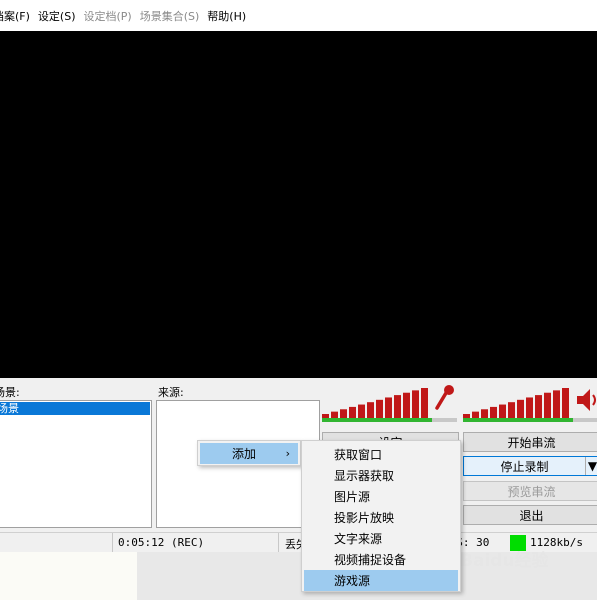 This screenshot has height=600, width=597. Describe the element at coordinates (75, 408) in the screenshot. I see `scene-item: 场景` at that location.